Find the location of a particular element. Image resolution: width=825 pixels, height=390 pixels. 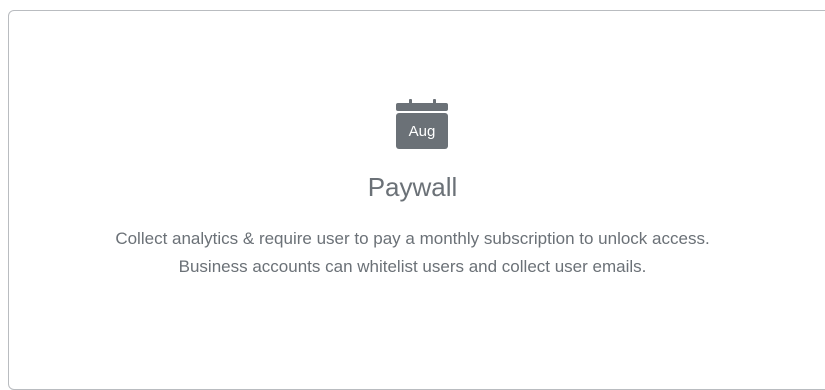

calendar-icon-label: Aug is located at coordinates (422, 131).